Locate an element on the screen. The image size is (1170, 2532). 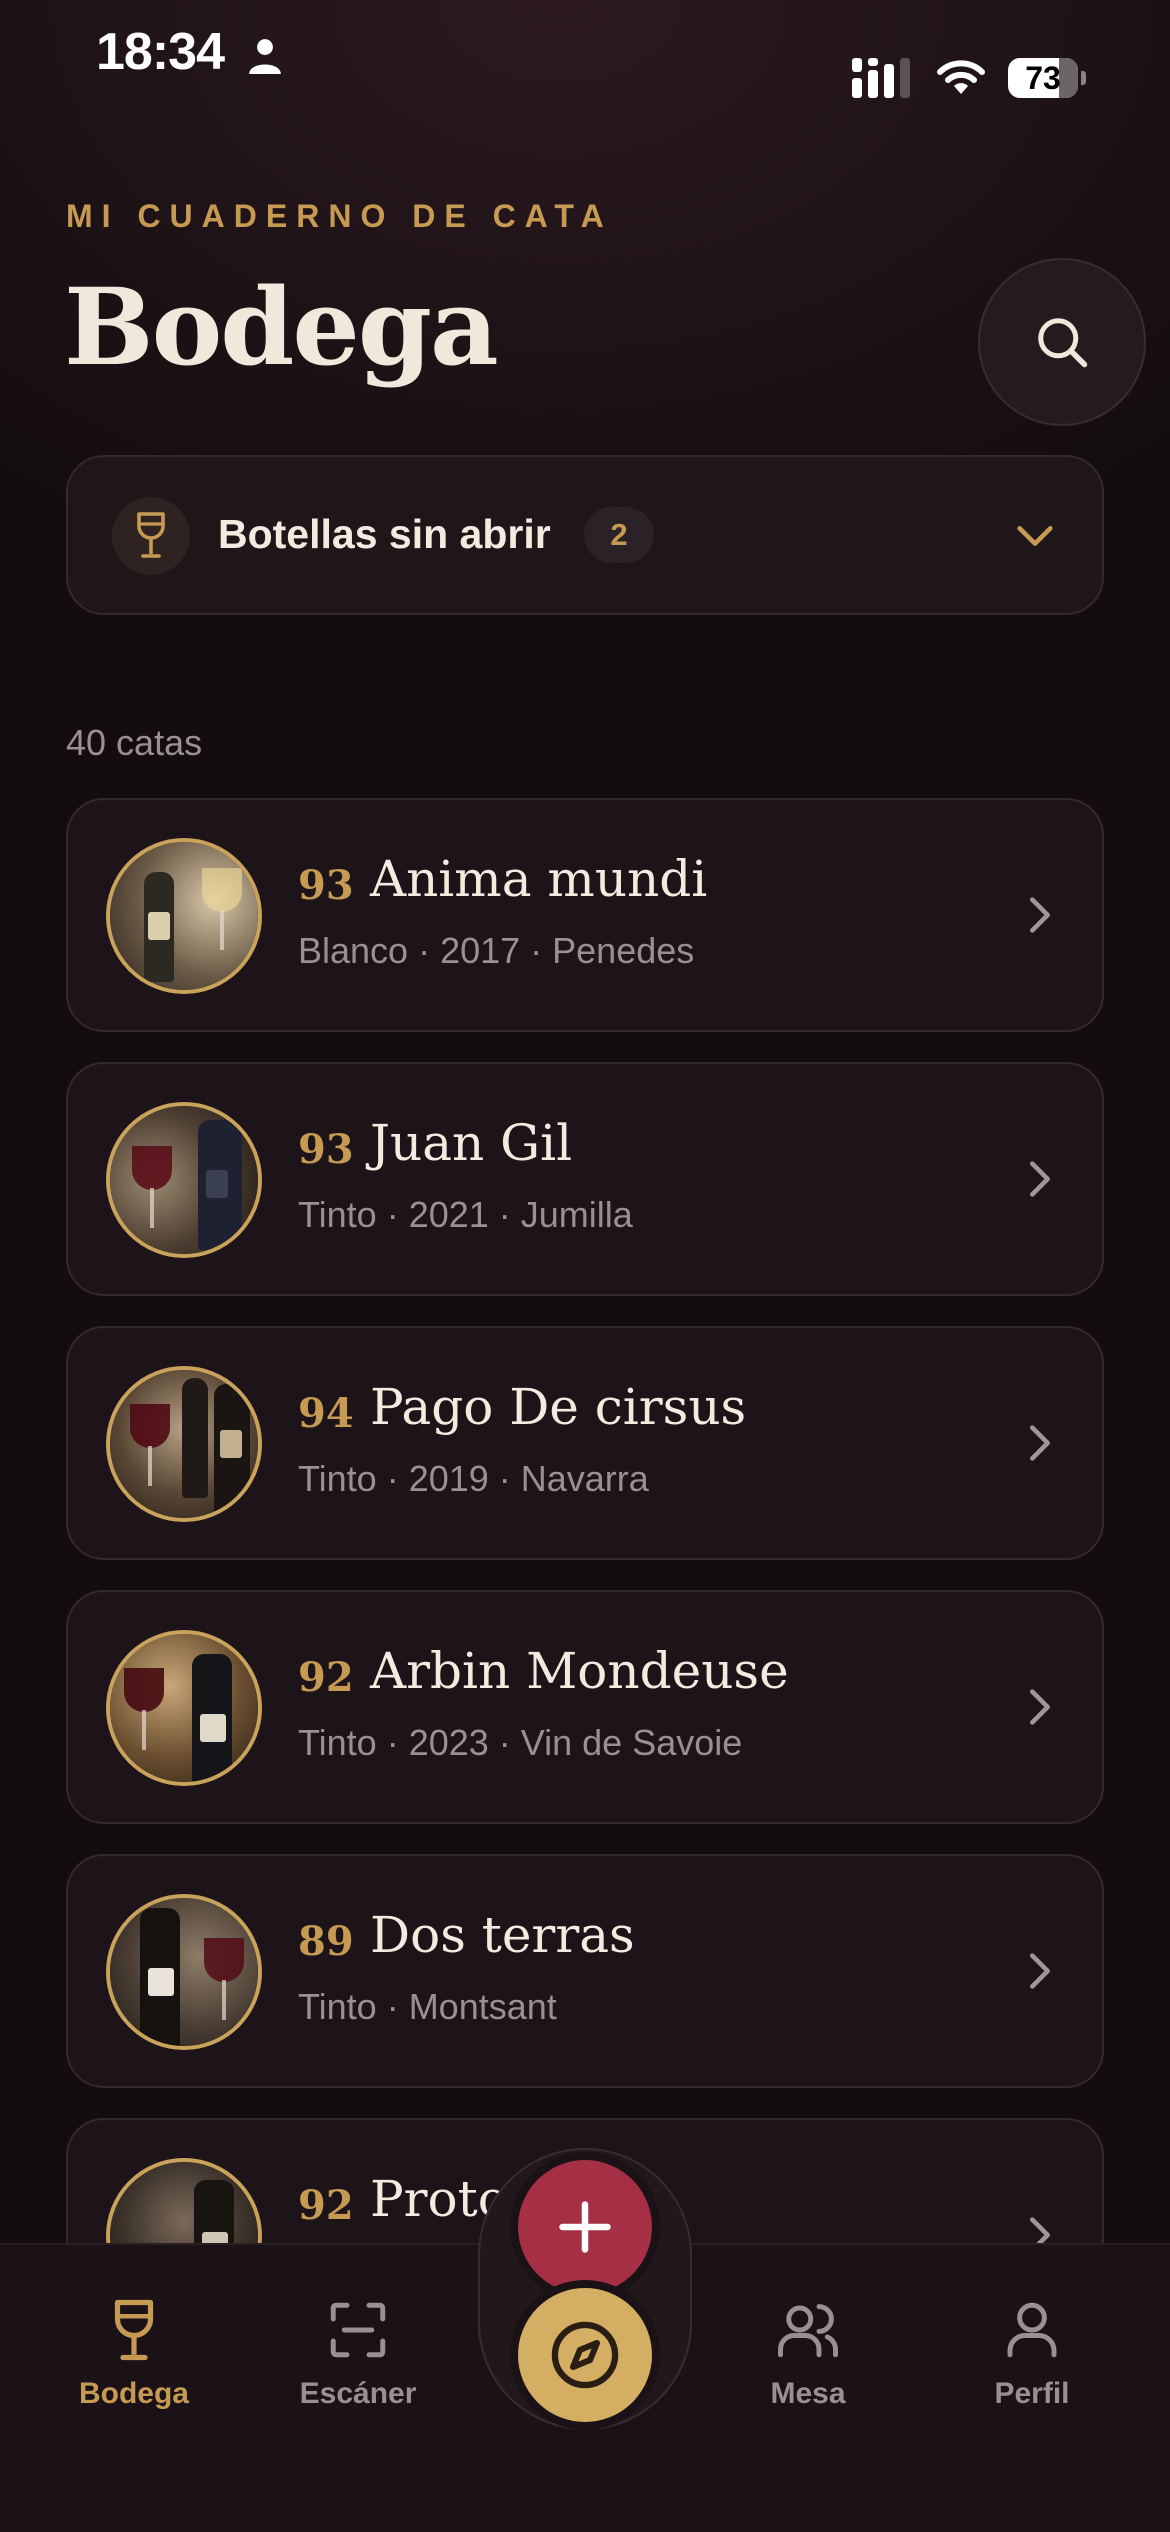
wifi-icon is located at coordinates (961, 77).